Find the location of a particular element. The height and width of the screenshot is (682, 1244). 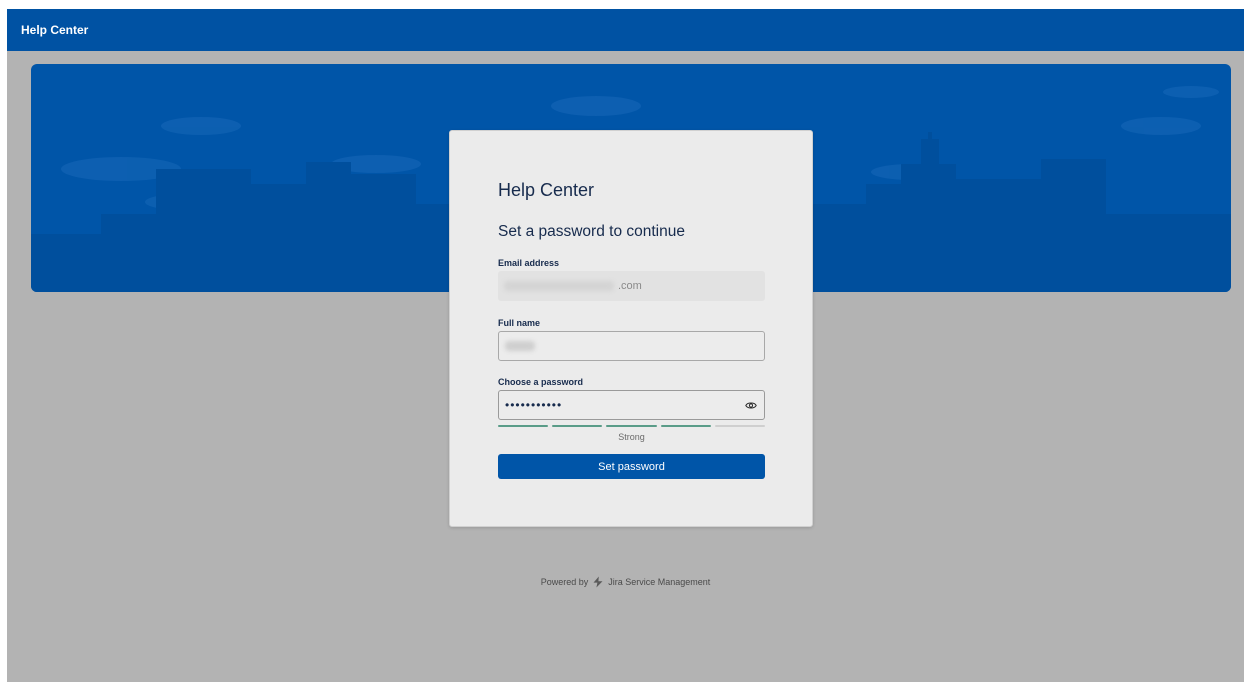

email-label: Email address is located at coordinates (529, 263).